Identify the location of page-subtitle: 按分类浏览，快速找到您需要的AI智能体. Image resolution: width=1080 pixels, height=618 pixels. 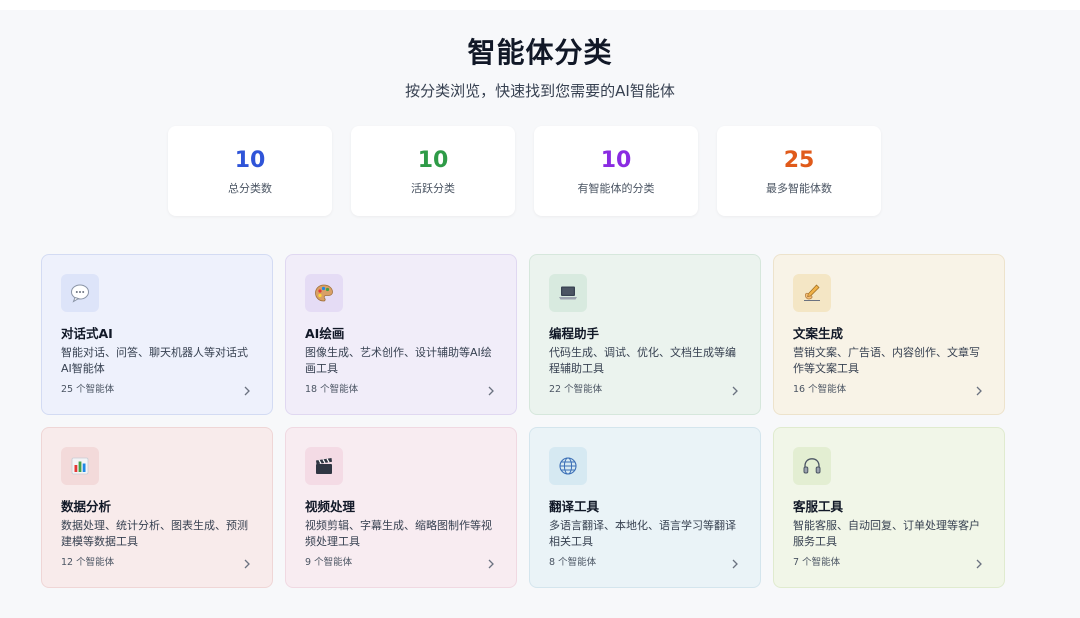
(540, 91).